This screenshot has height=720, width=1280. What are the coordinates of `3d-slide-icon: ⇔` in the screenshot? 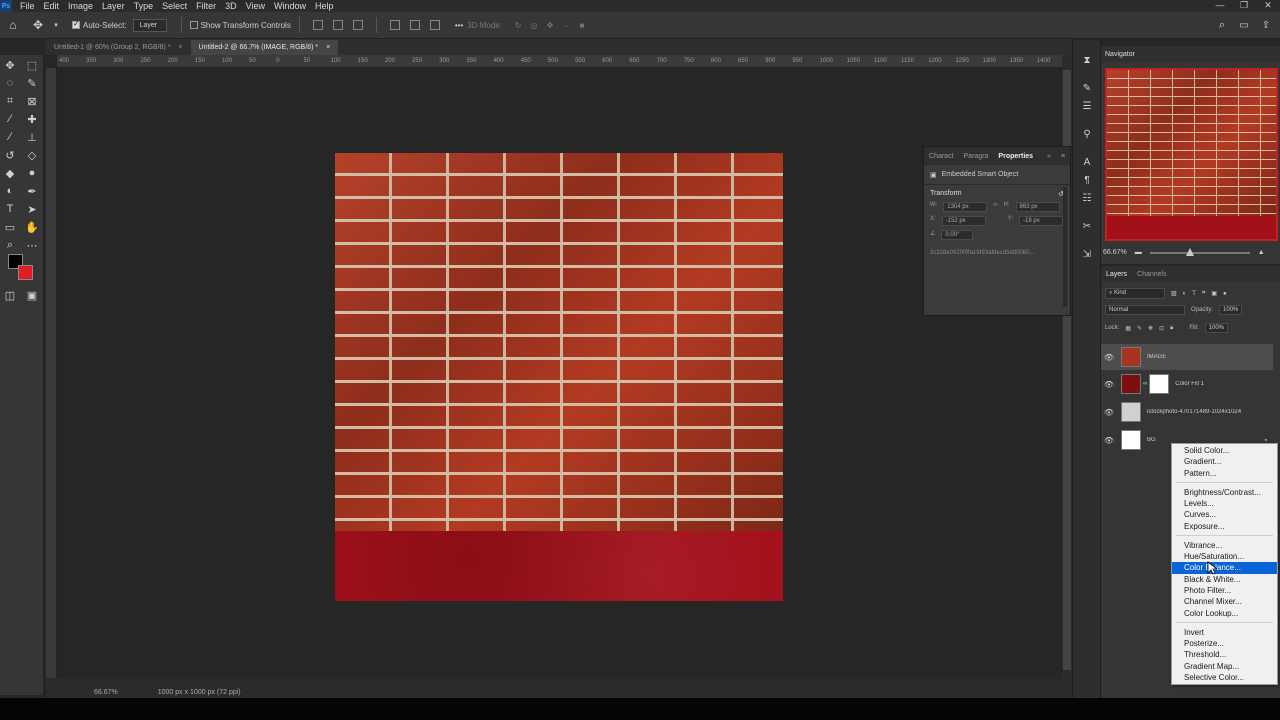 It's located at (566, 25).